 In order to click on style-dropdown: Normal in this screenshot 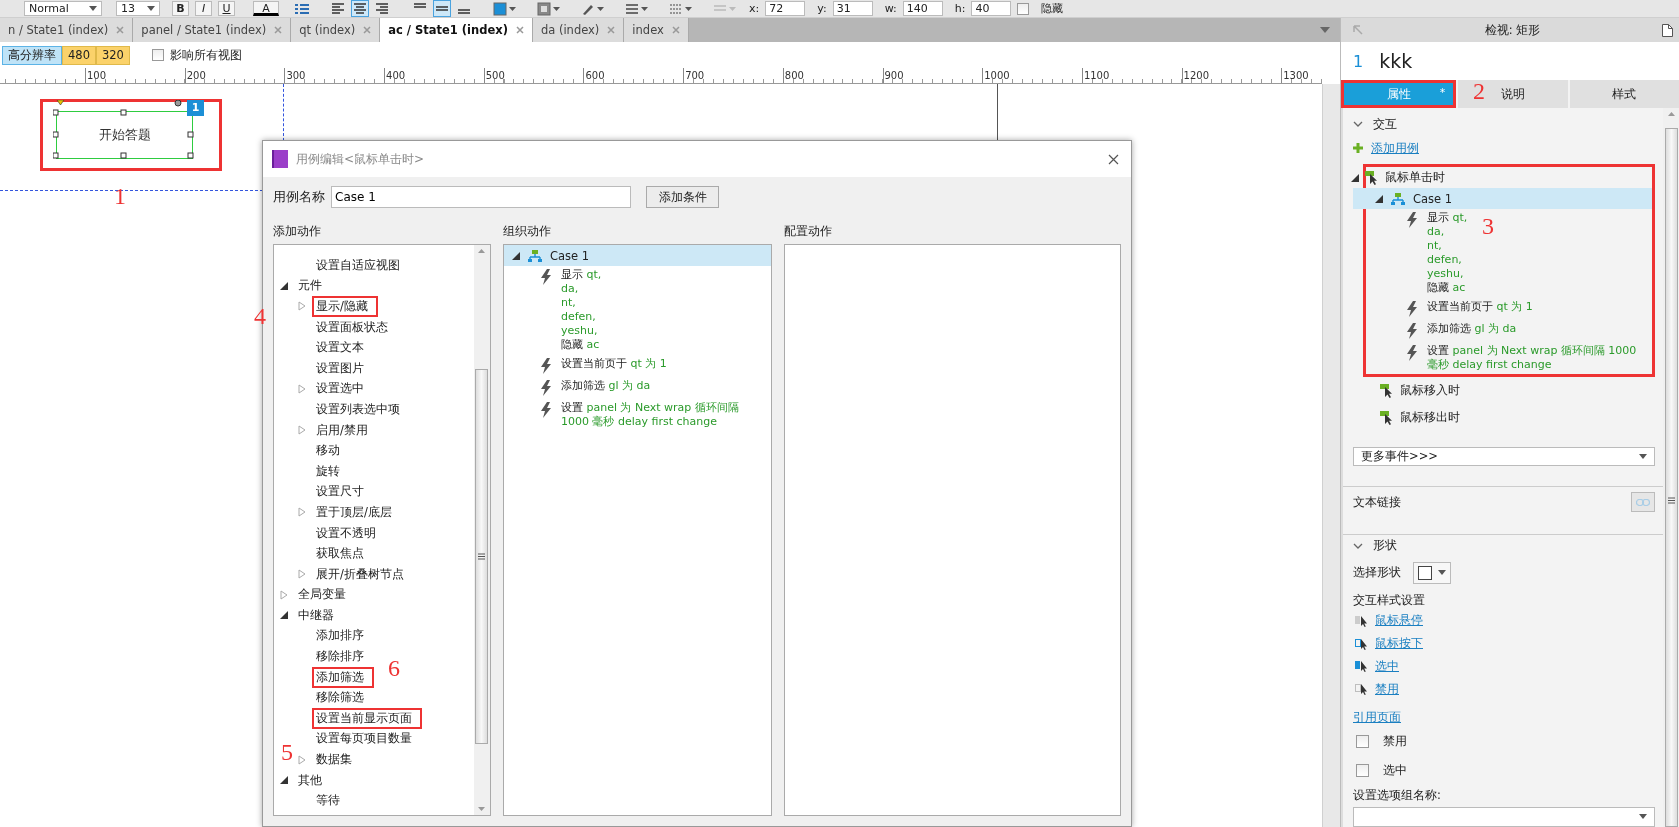, I will do `click(63, 8)`.